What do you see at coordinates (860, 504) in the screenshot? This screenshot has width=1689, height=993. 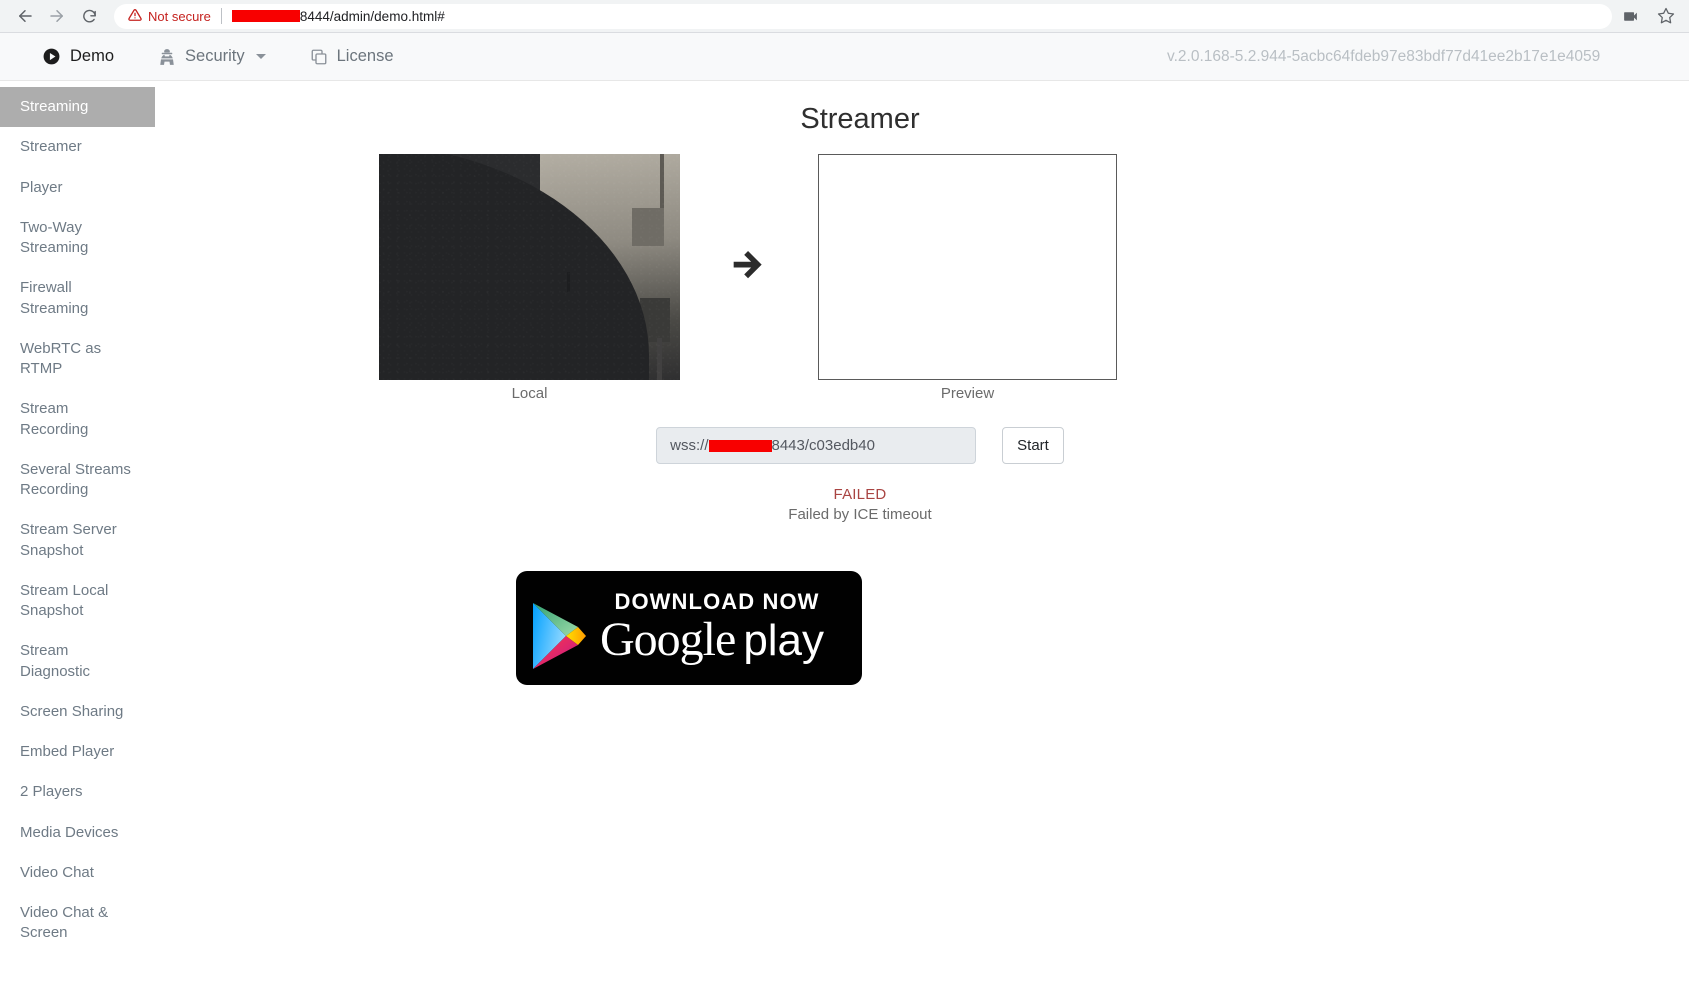 I see `status-block: FAILED Failed by ICE timeout` at bounding box center [860, 504].